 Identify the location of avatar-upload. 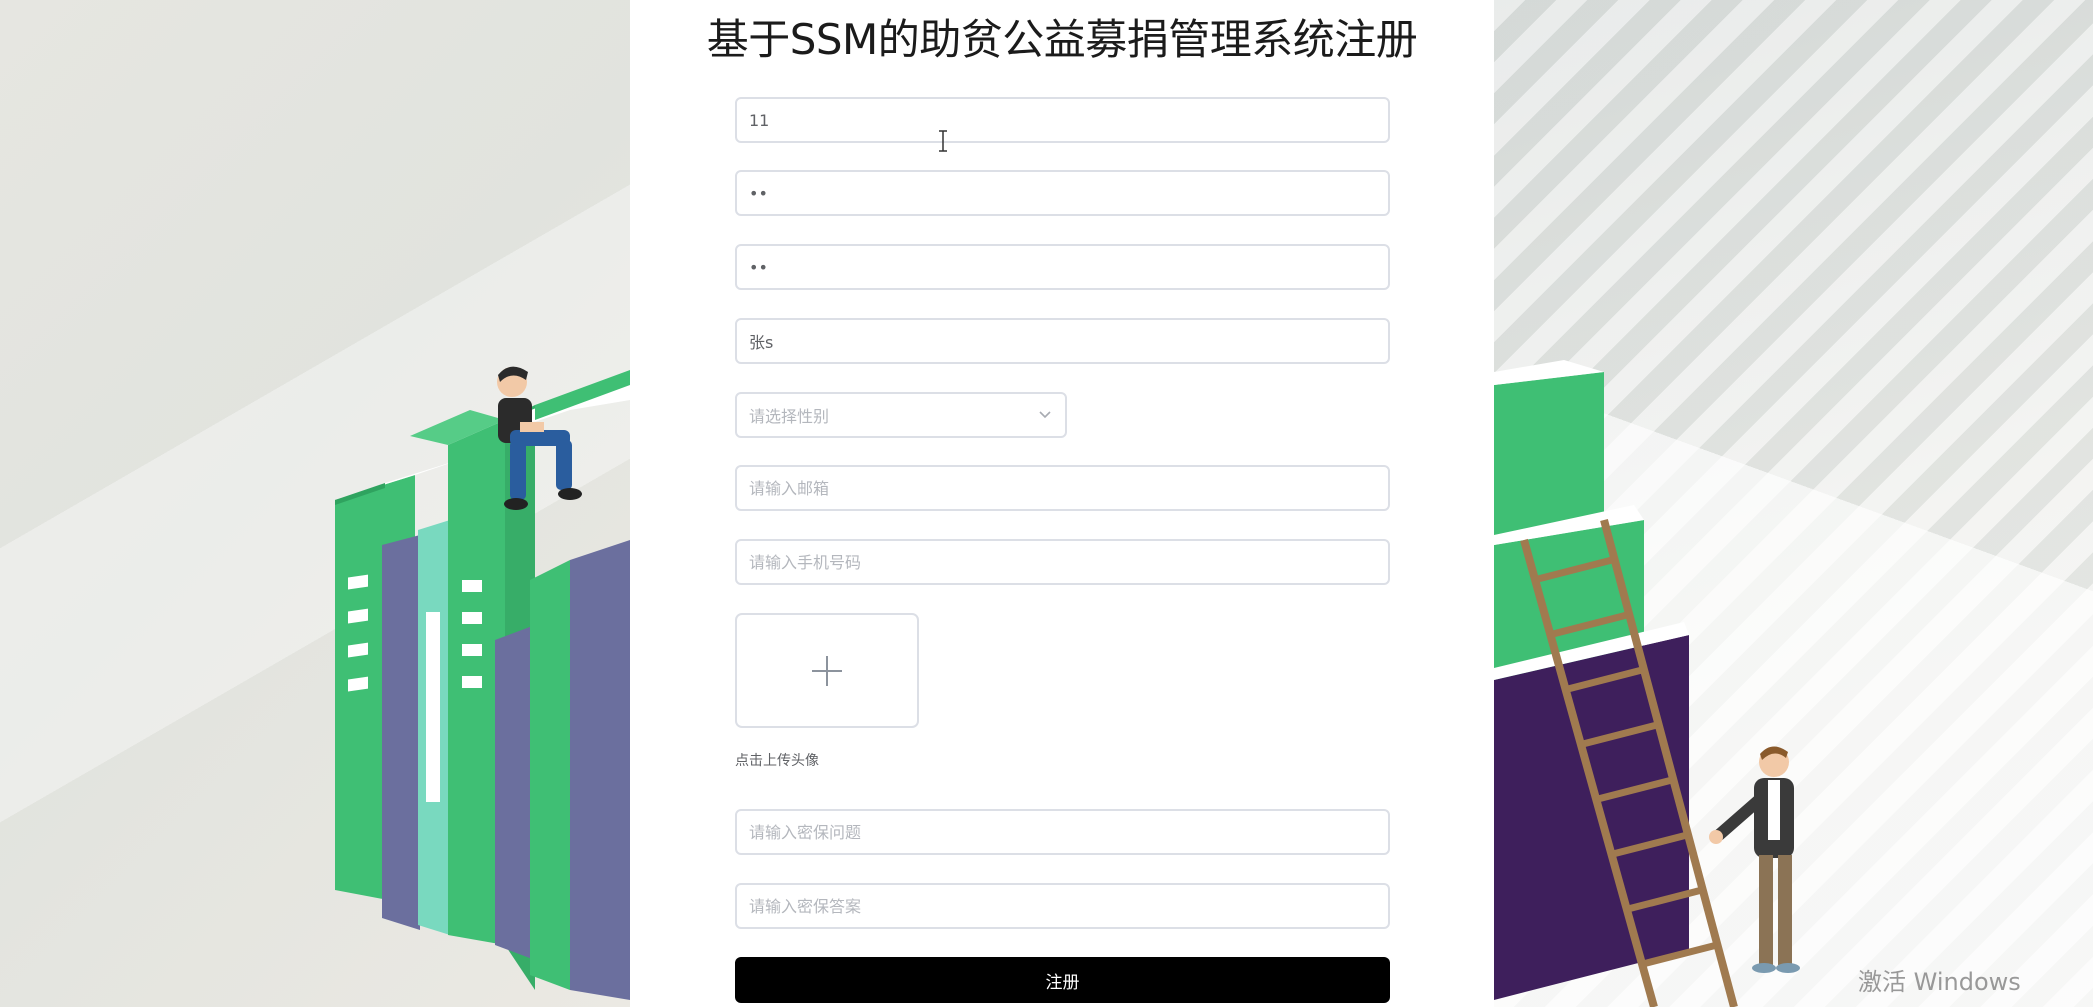
(827, 670).